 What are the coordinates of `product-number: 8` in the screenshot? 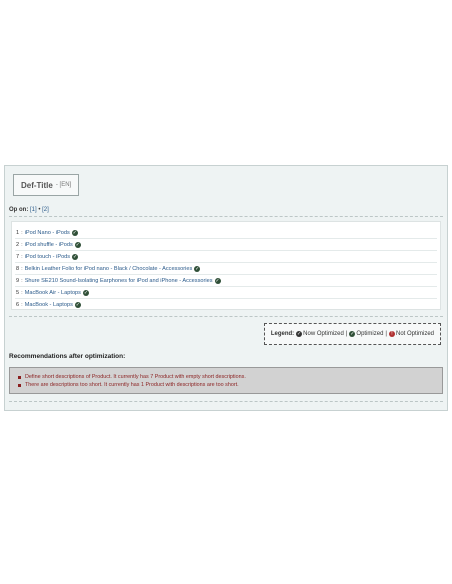 It's located at (18, 268).